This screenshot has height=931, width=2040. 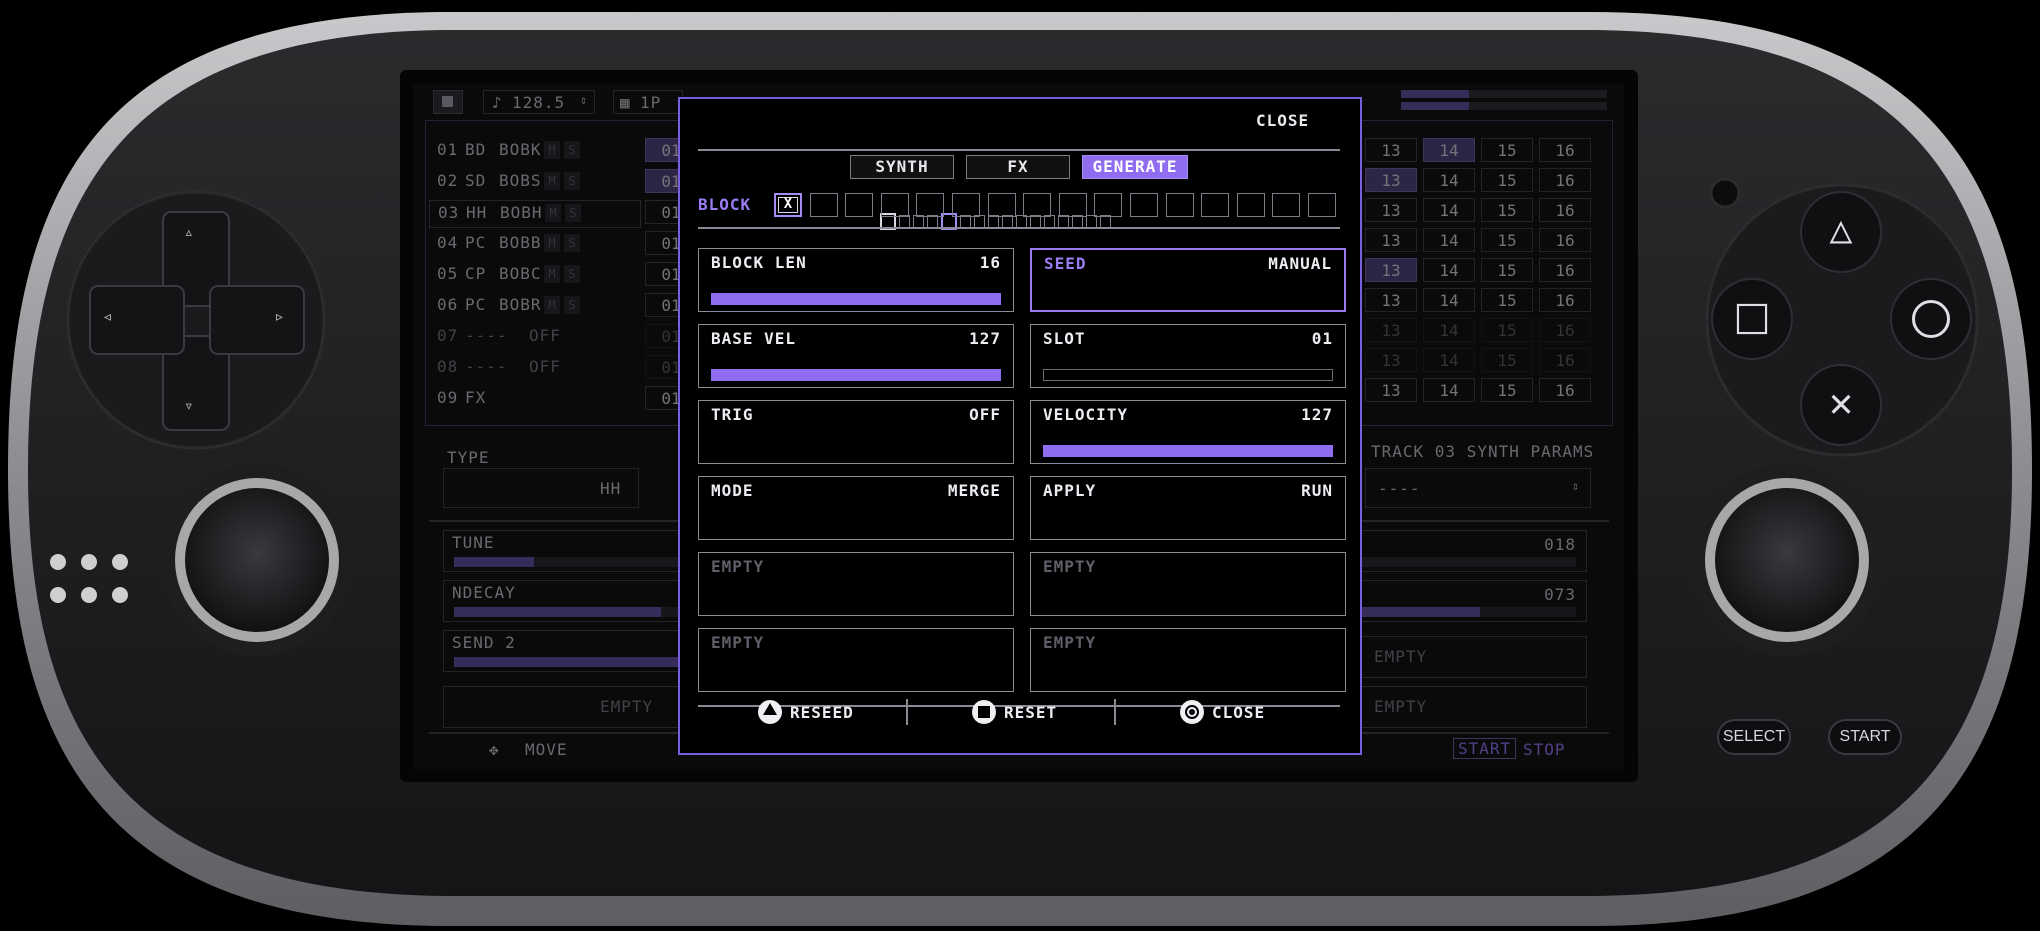 What do you see at coordinates (534, 337) in the screenshot?
I see `track-row: 07 ---- OFF` at bounding box center [534, 337].